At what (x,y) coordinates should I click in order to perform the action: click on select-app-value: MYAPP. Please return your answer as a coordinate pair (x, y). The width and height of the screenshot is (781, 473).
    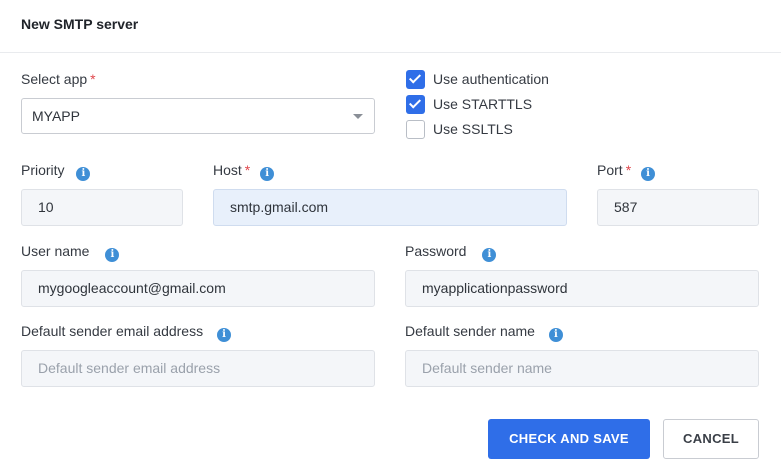
    Looking at the image, I should click on (56, 116).